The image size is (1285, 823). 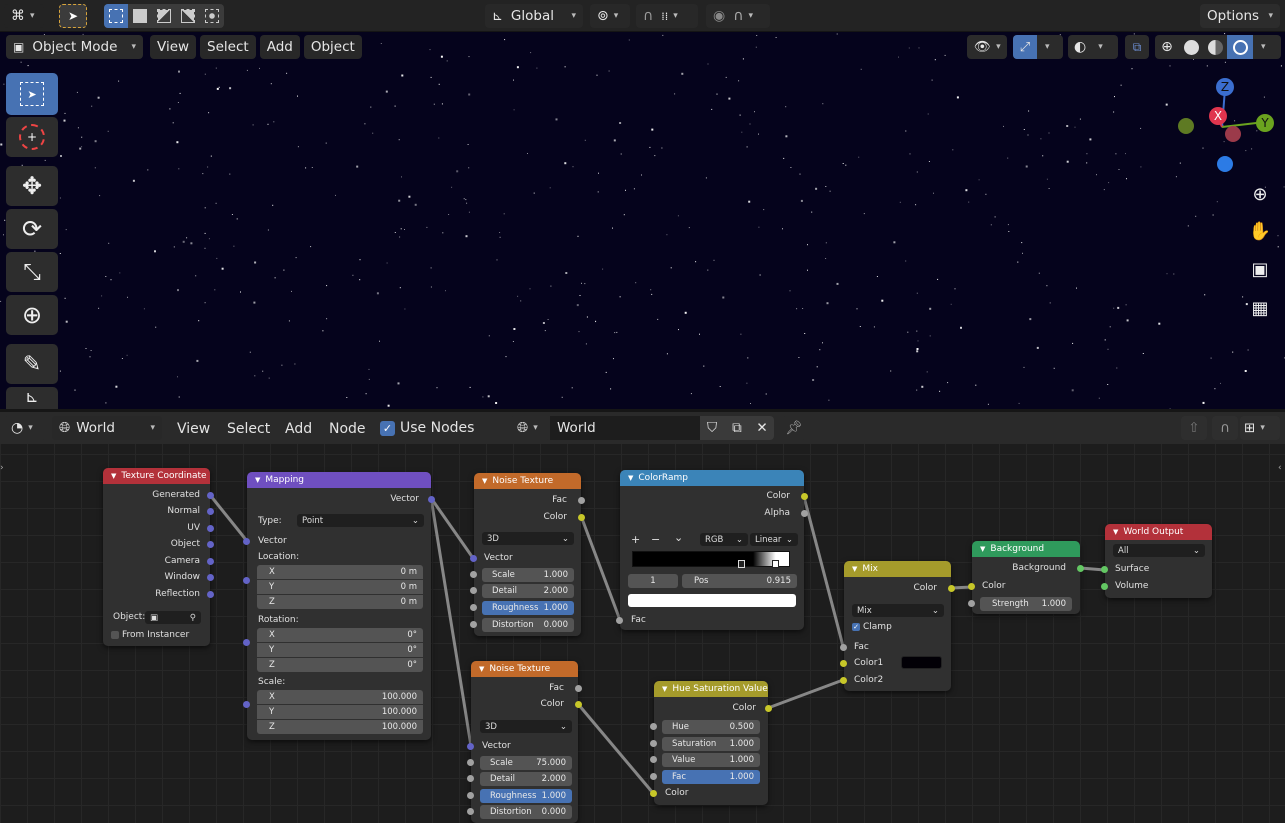 I want to click on proportional-edit-group: ◉ ∩ ▾, so click(x=738, y=16).